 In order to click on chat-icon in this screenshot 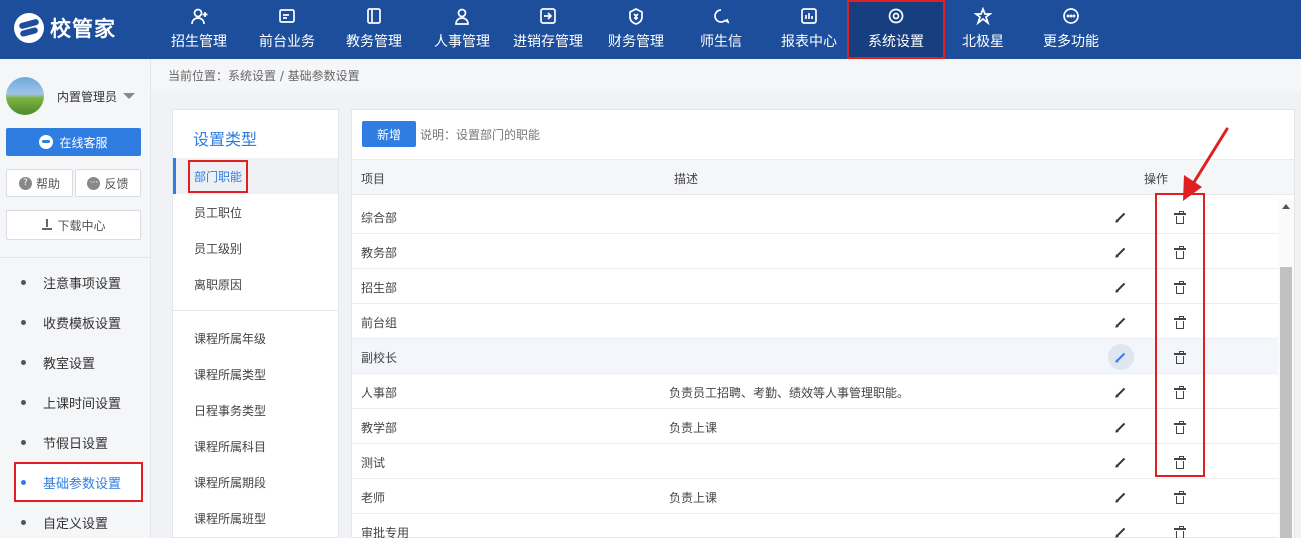, I will do `click(721, 16)`.